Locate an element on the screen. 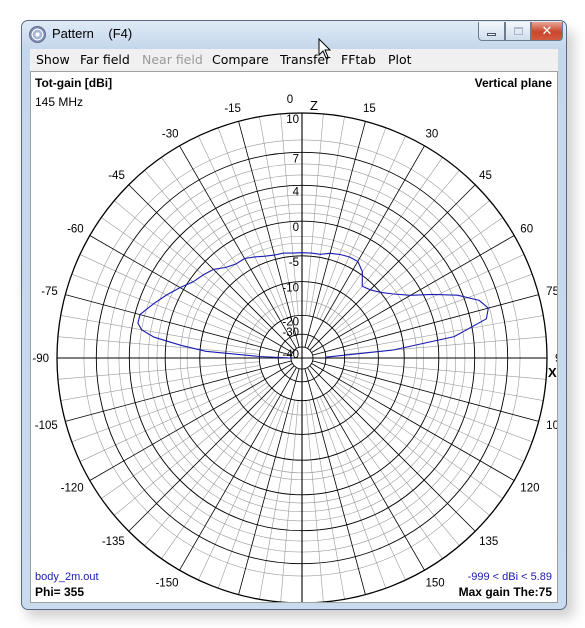 The width and height of the screenshot is (585, 628). minimize-button is located at coordinates (491, 31).